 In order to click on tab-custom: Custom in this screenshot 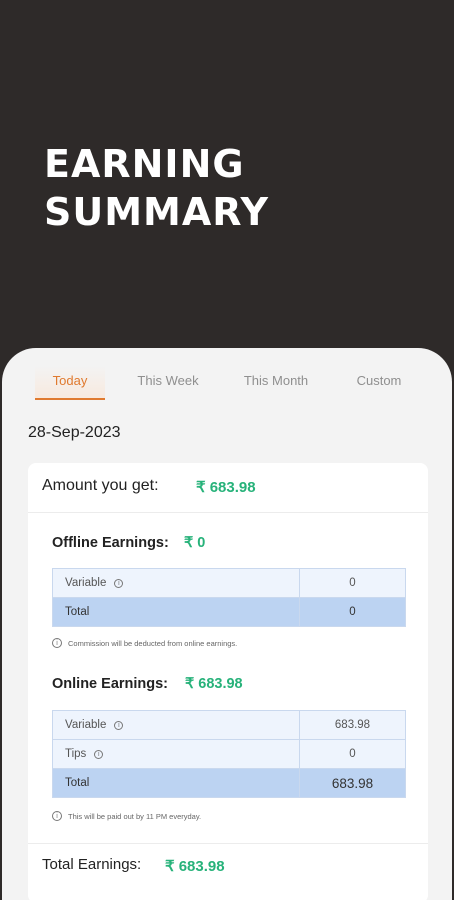, I will do `click(379, 384)`.